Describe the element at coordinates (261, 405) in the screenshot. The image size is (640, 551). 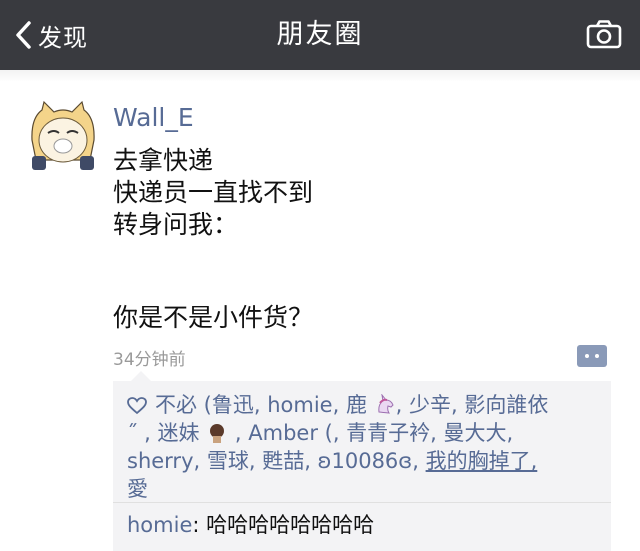
I see `likes-text: 不必 (鲁迅, homie, 鹿` at that location.